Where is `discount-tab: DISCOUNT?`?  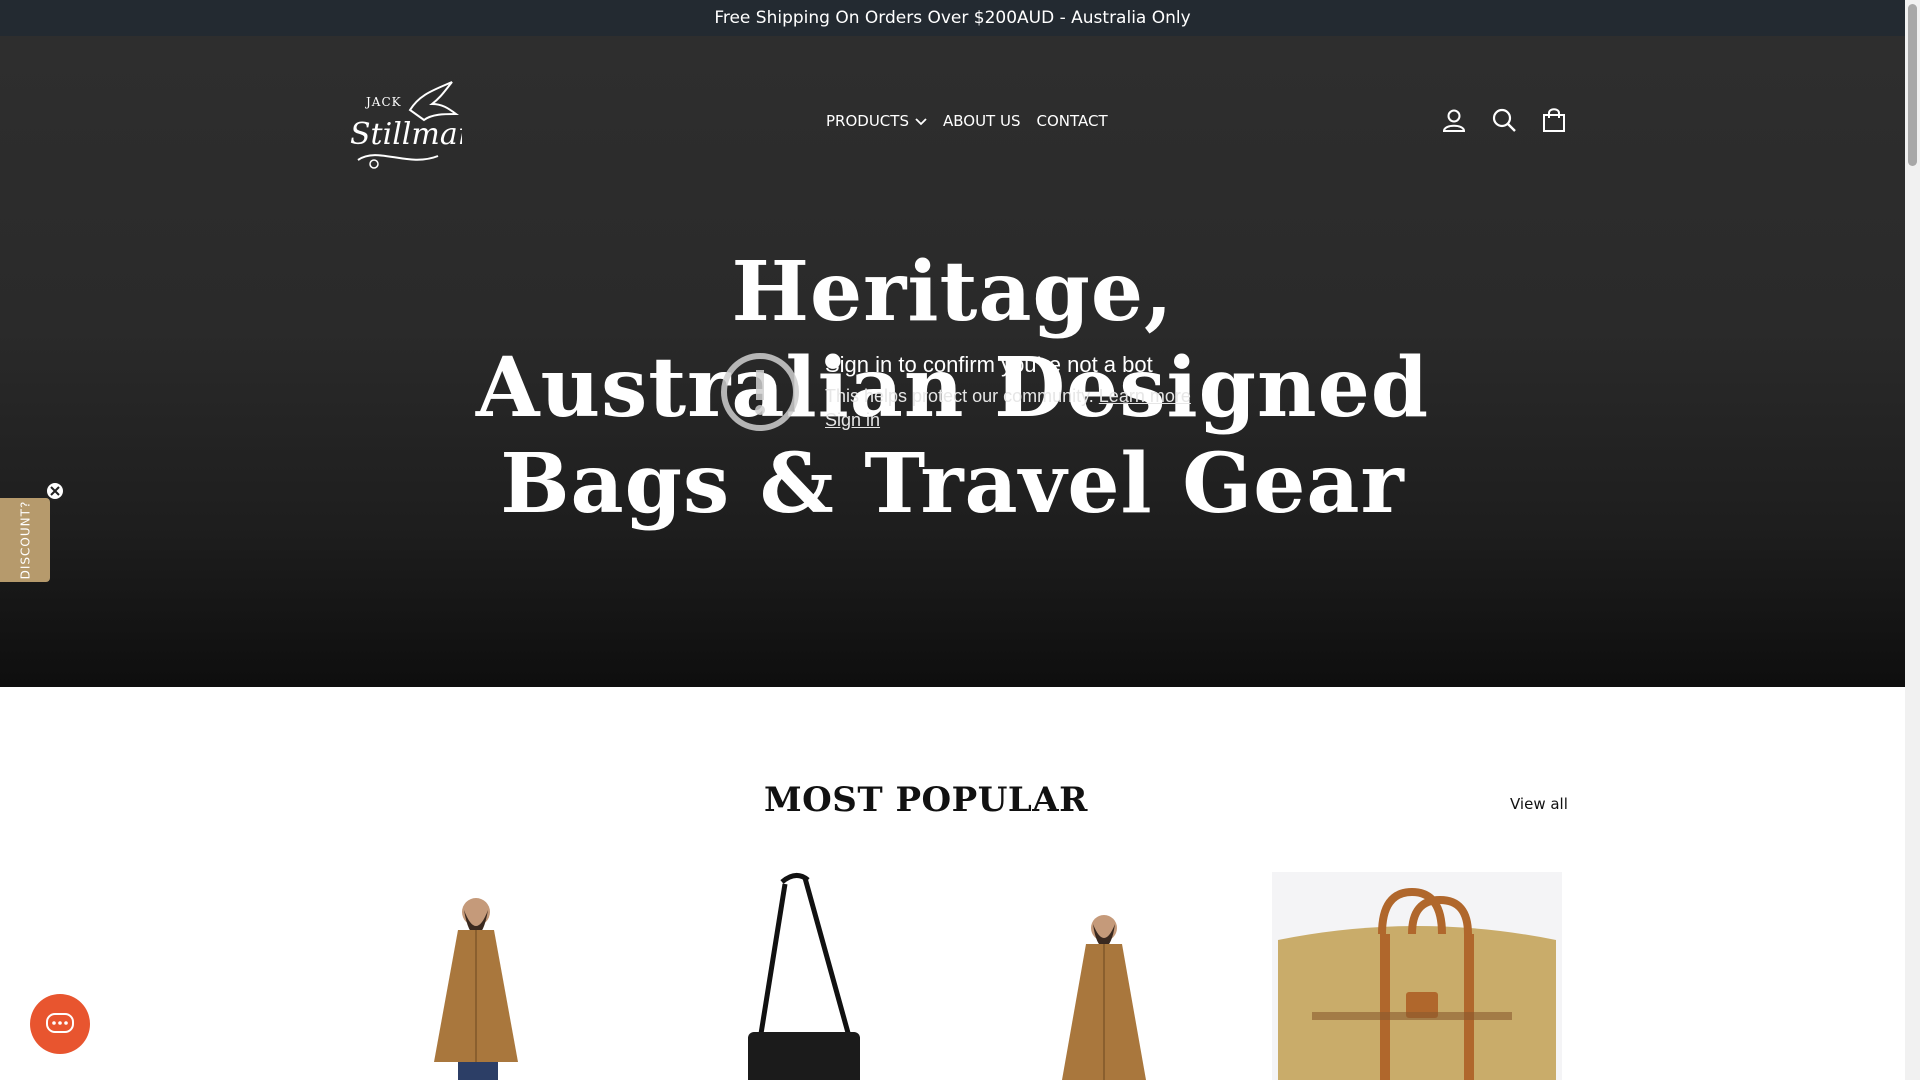 discount-tab: DISCOUNT? is located at coordinates (25, 540).